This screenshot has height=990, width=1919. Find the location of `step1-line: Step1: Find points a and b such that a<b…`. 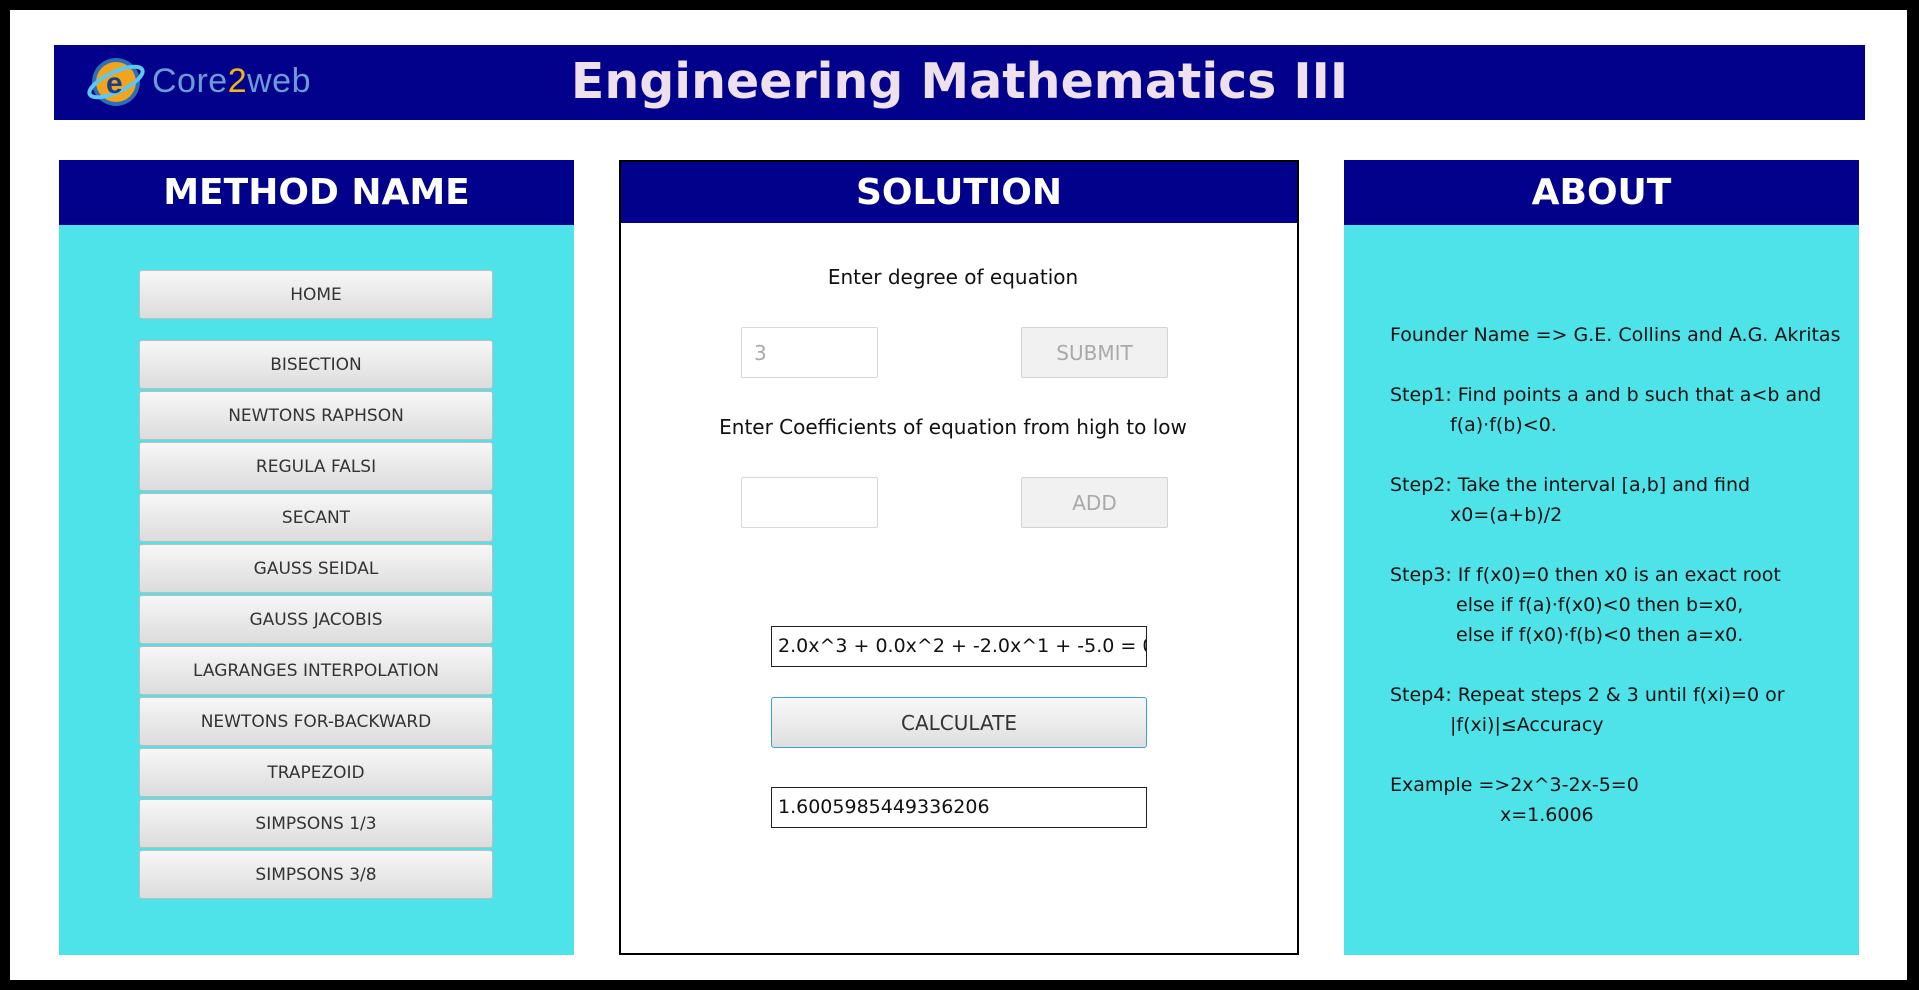

step1-line: Step1: Find points a and b such that a<b… is located at coordinates (1606, 395).